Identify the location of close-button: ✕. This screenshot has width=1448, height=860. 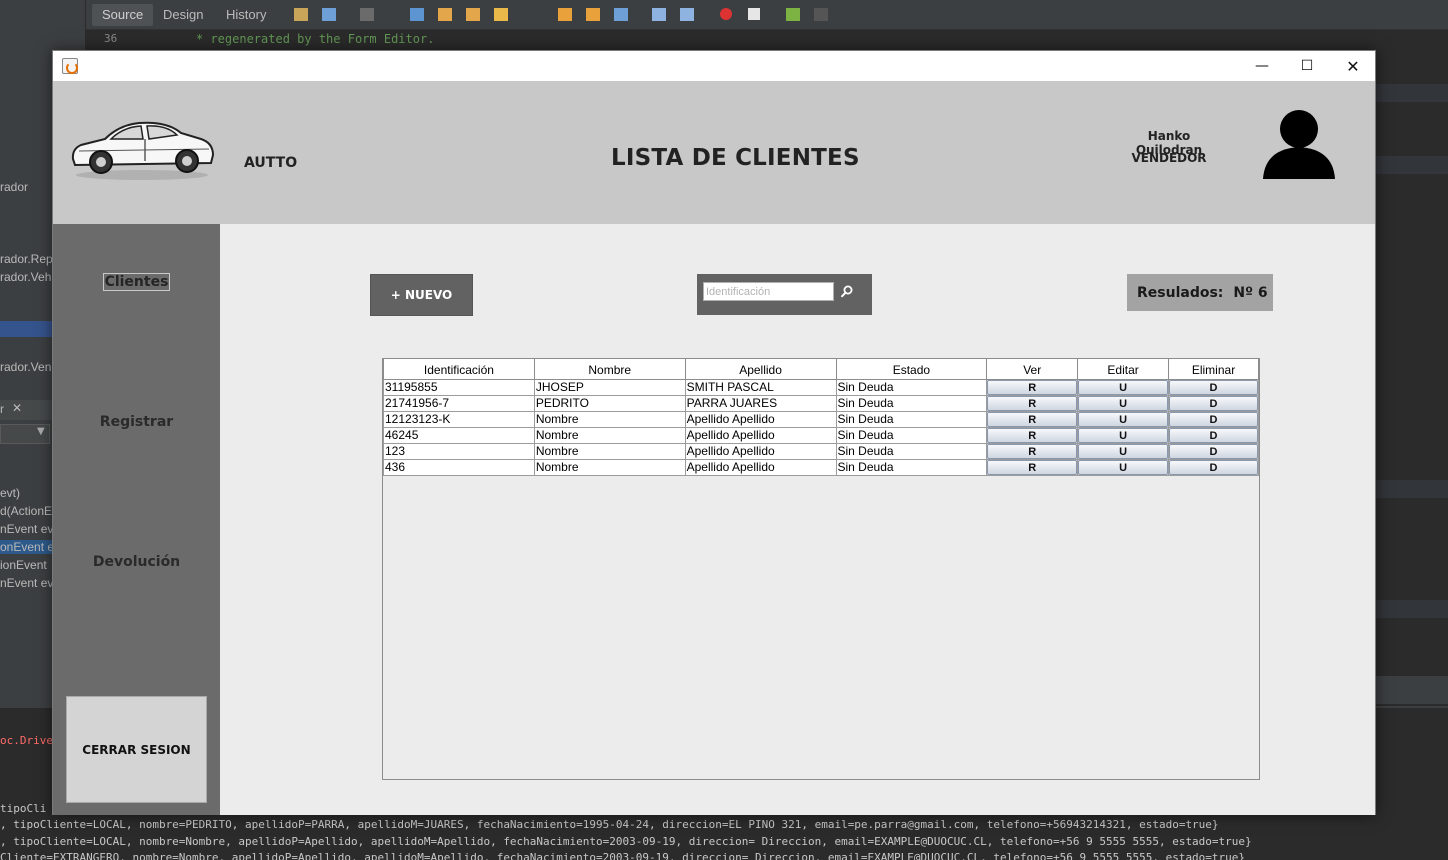
(1353, 66).